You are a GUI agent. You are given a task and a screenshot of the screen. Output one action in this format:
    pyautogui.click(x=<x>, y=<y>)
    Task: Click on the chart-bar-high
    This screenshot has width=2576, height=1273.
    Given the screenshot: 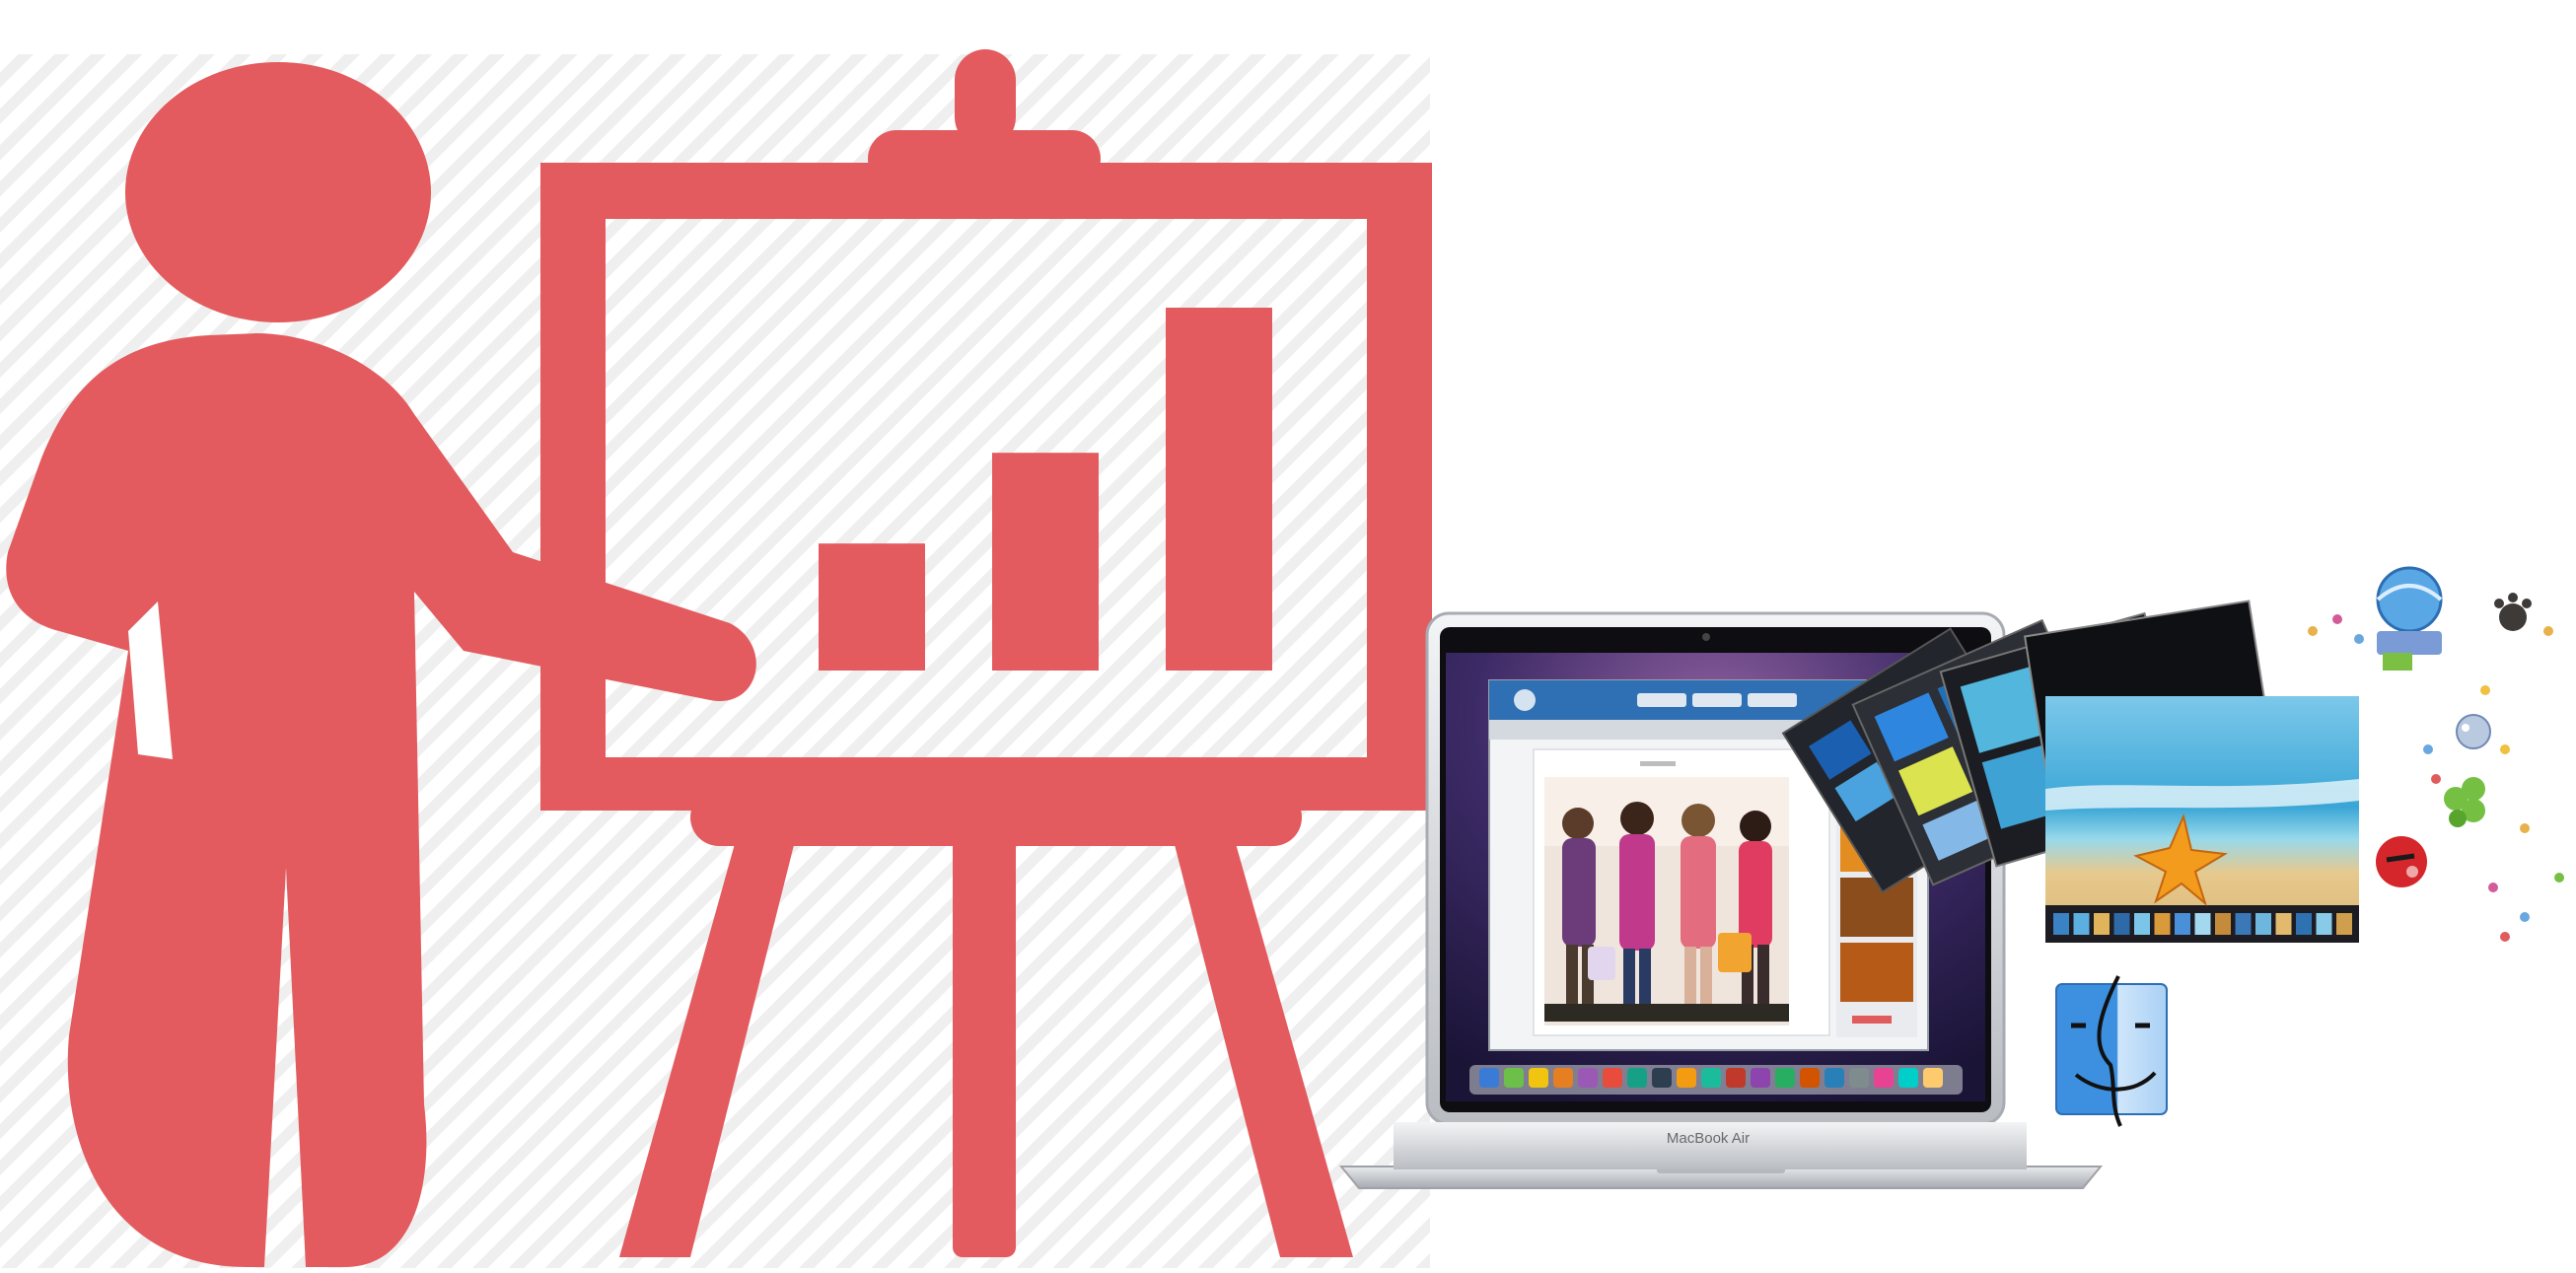 What is the action you would take?
    pyautogui.click(x=1219, y=489)
    